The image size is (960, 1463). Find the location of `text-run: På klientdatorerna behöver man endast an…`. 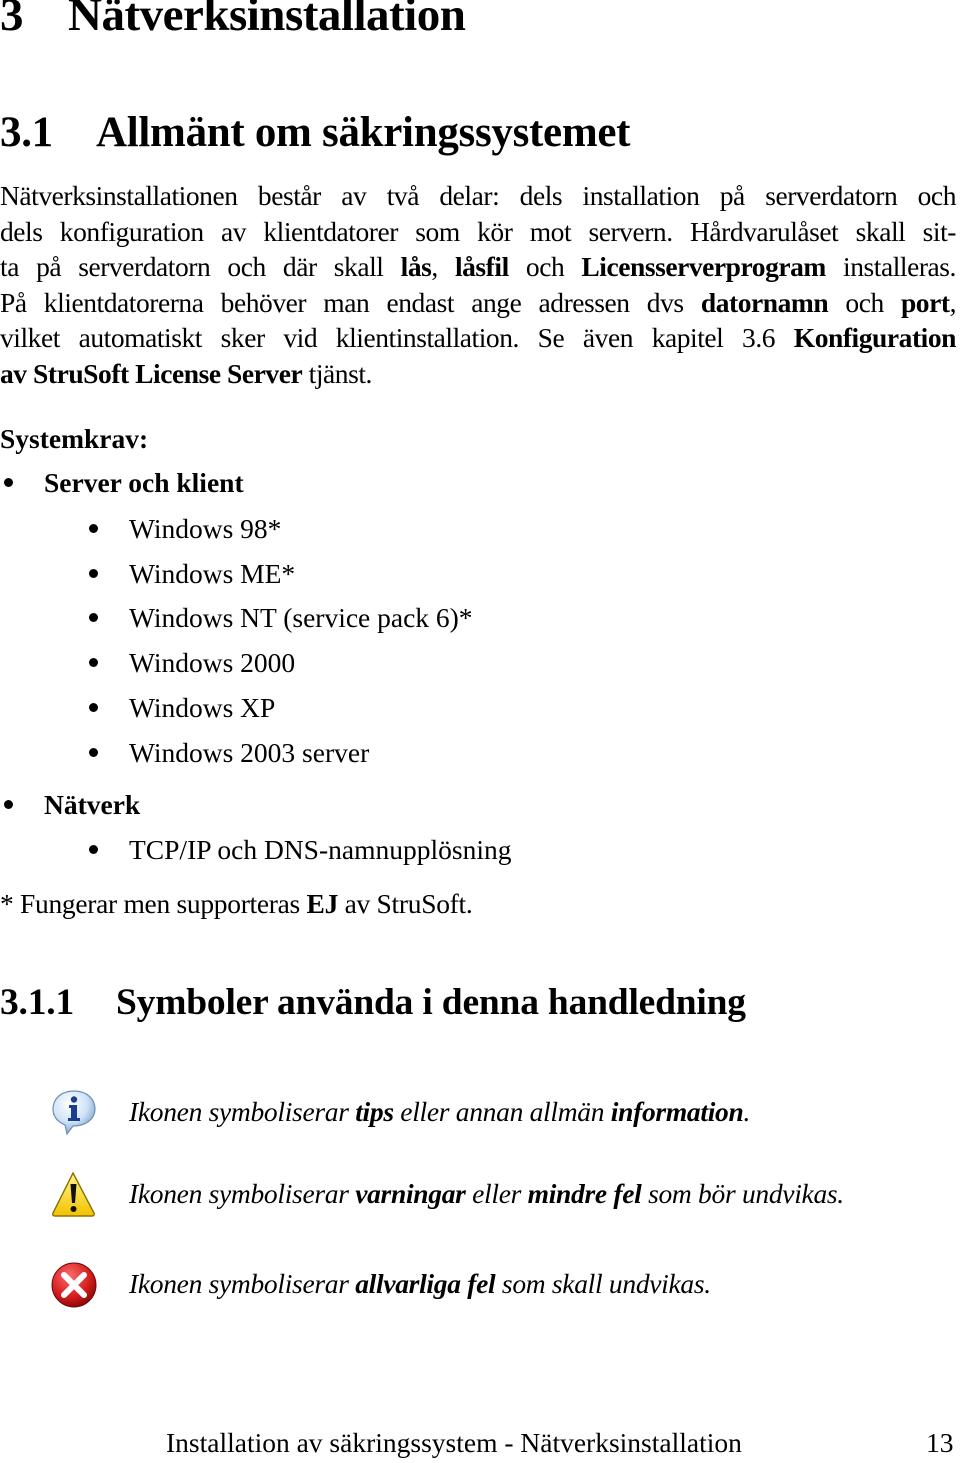

text-run: På klientdatorerna behöver man endast an… is located at coordinates (350, 302).